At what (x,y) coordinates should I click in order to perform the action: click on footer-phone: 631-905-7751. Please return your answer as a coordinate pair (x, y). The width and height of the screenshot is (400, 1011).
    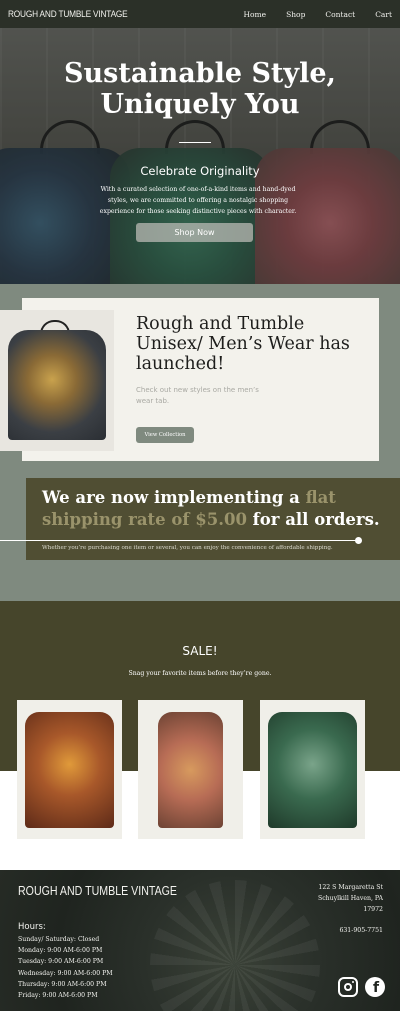
    Looking at the image, I should click on (361, 930).